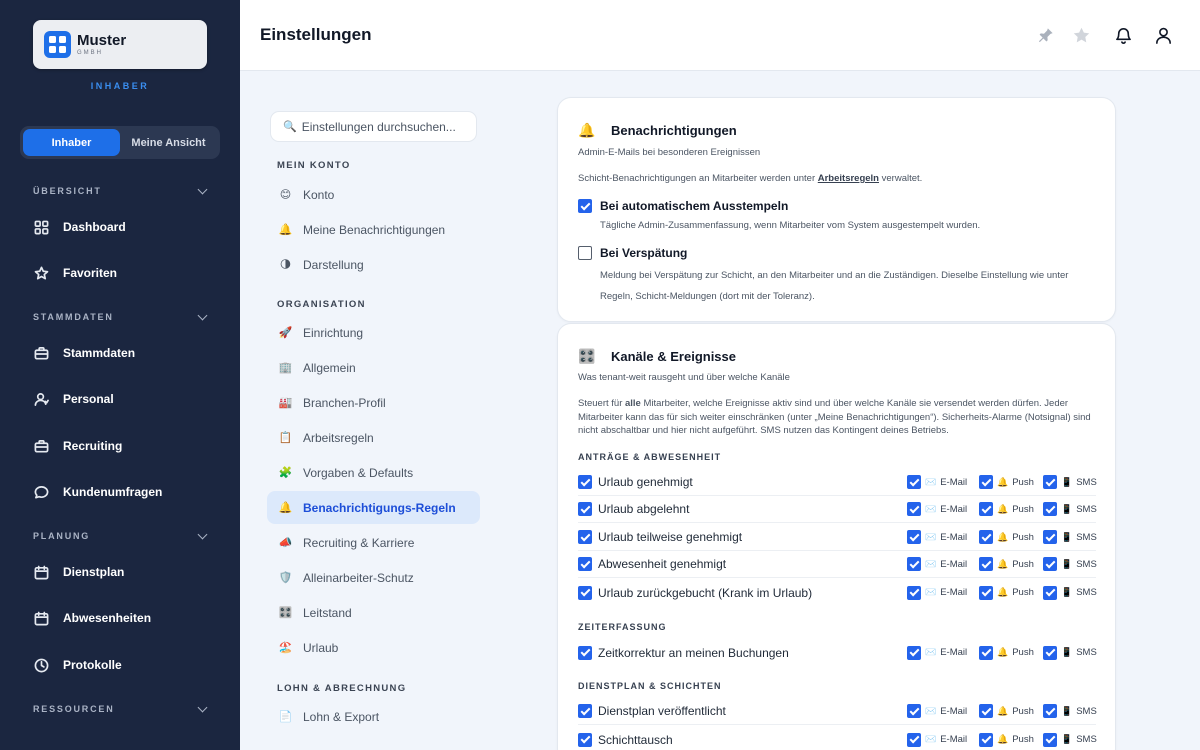 This screenshot has width=1200, height=750. I want to click on settings-item-branchen-profil: 🏭 Branchen-Profil, so click(373, 402).